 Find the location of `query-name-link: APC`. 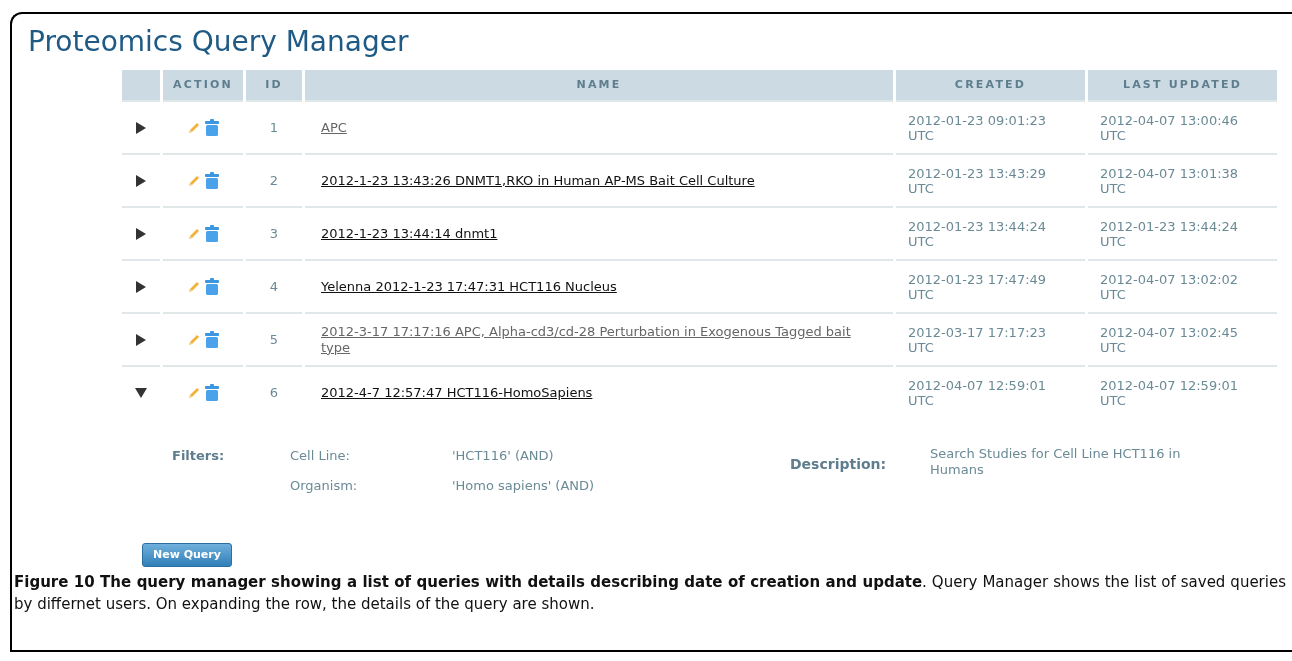

query-name-link: APC is located at coordinates (334, 127).